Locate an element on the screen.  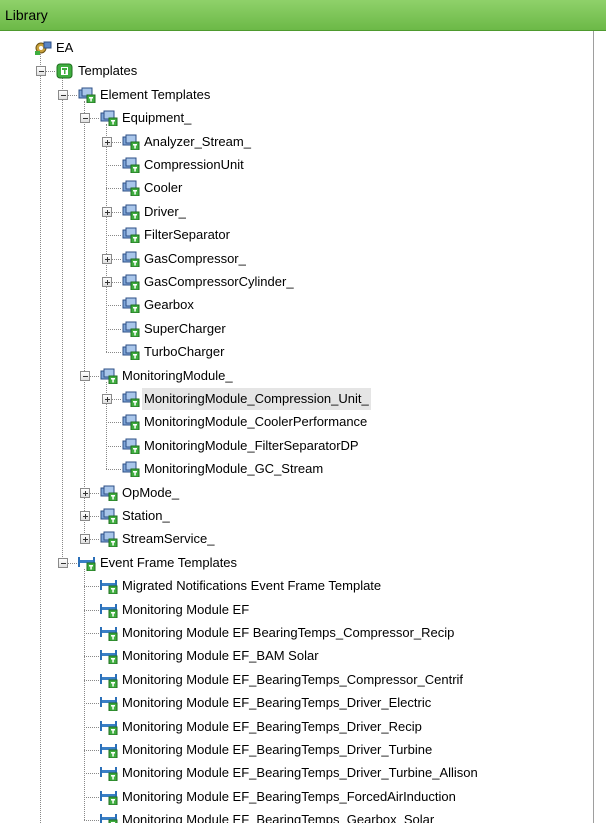
tree-node-label: MonitoringModule_GC_Stream is located at coordinates (234, 469).